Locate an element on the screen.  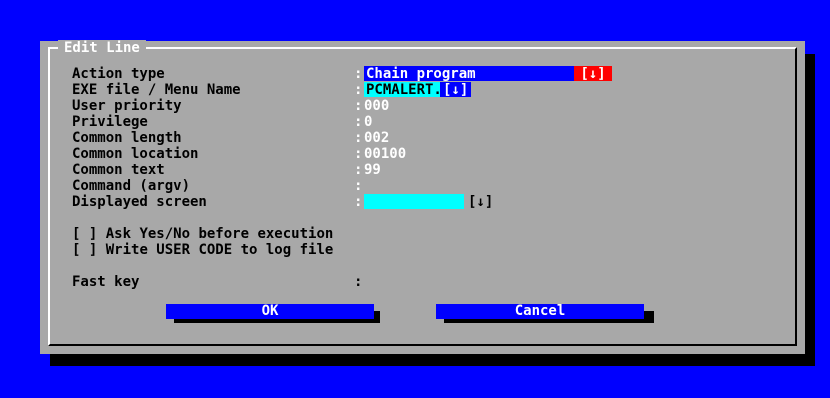
common-length-field: 002 is located at coordinates (376, 138).